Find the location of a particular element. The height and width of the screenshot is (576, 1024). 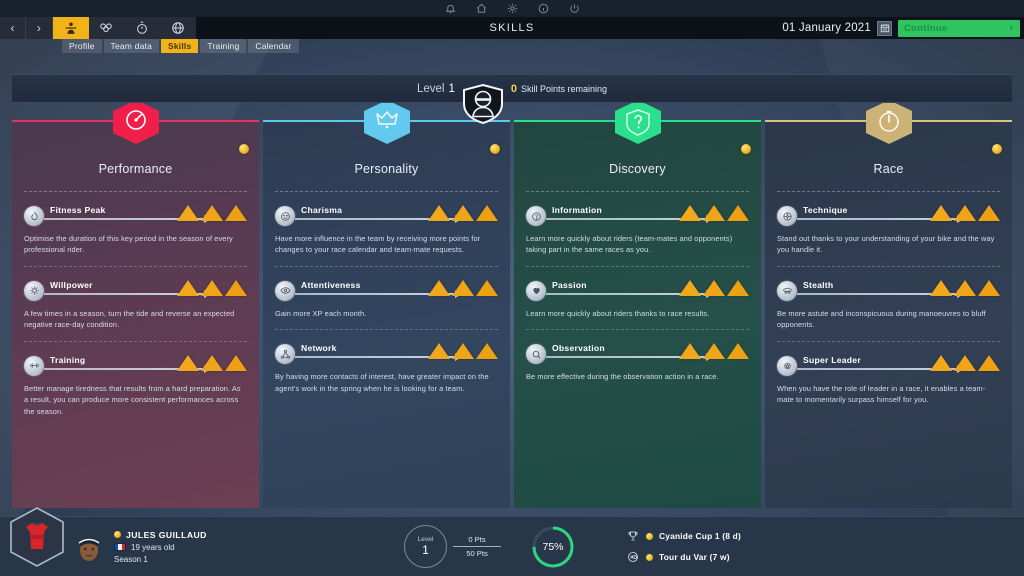

level-circle-value: 1 is located at coordinates (425, 549).